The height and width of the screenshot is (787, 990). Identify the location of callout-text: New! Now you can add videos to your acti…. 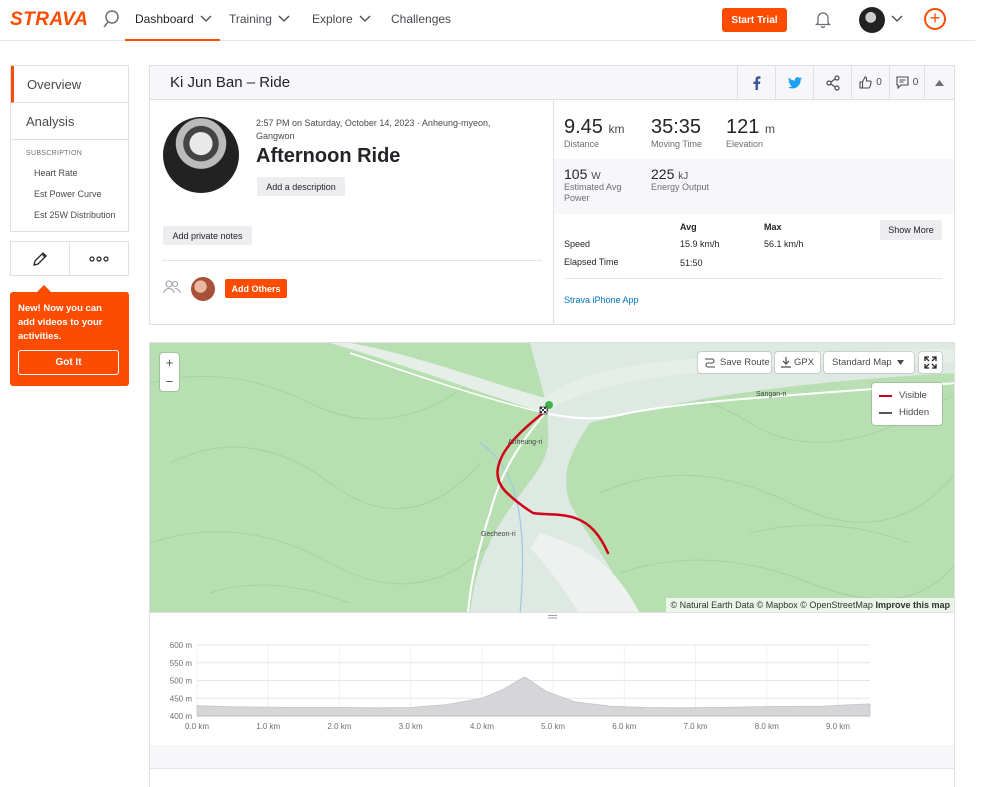
(60, 322).